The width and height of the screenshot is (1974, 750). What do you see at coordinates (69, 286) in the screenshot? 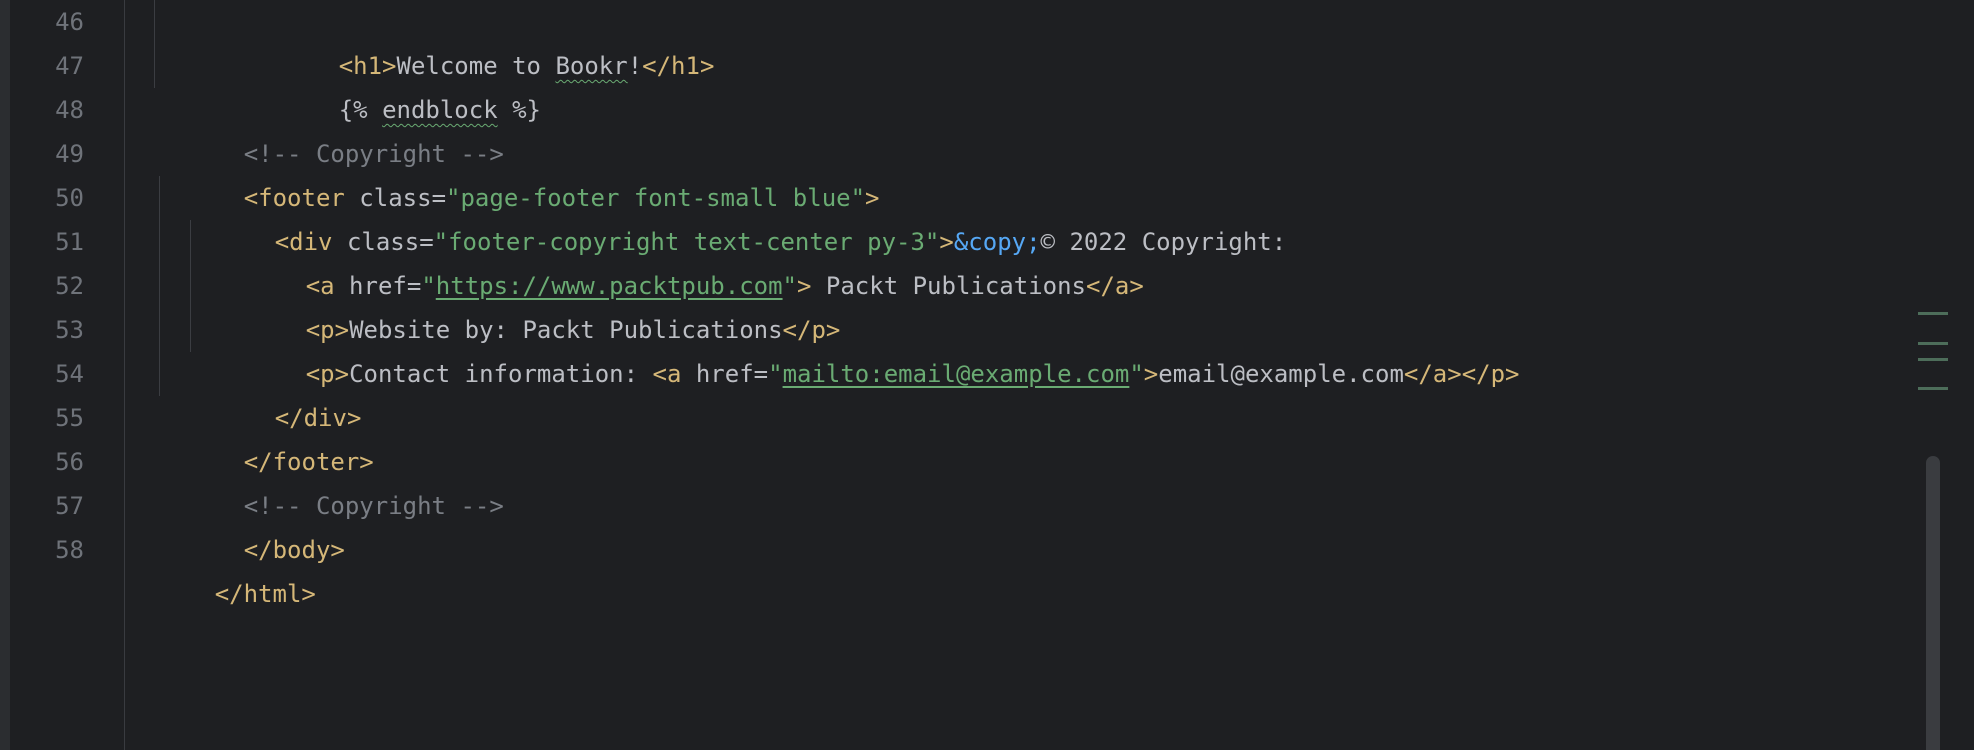
I see `line-number: 52` at bounding box center [69, 286].